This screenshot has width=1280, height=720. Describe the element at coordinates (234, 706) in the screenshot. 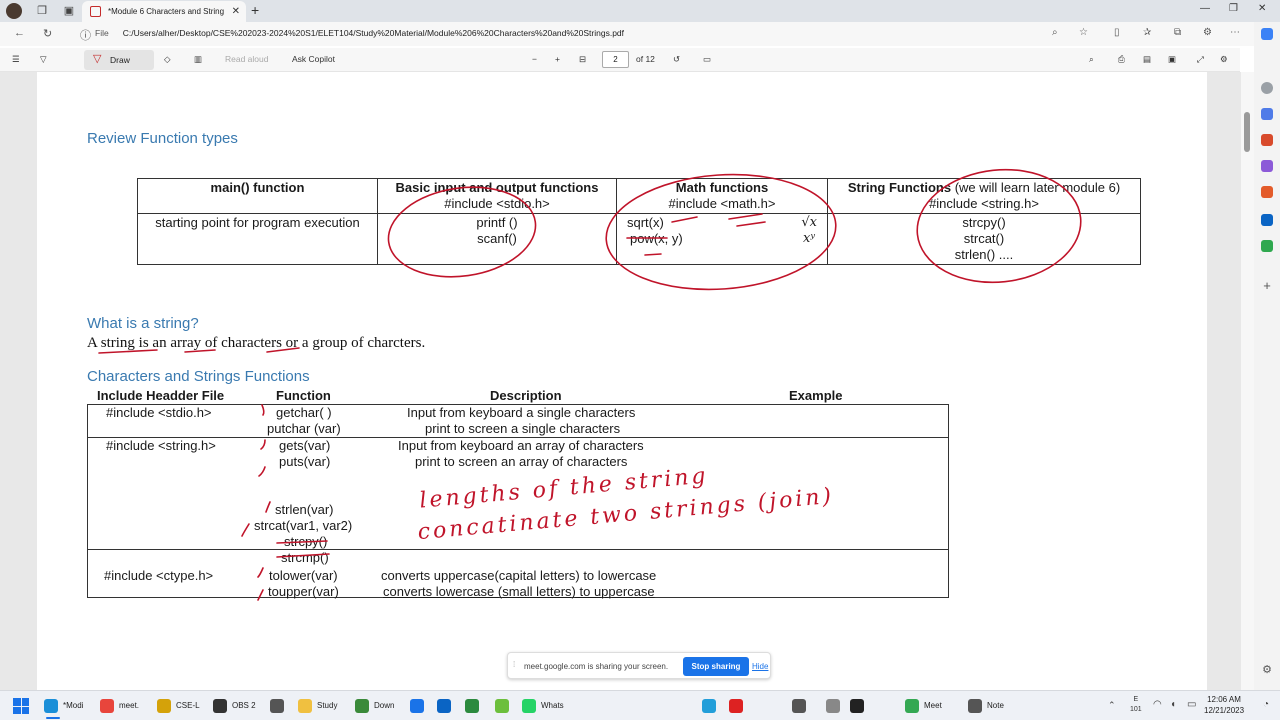

I see `taskbar-item: OBS 2` at that location.